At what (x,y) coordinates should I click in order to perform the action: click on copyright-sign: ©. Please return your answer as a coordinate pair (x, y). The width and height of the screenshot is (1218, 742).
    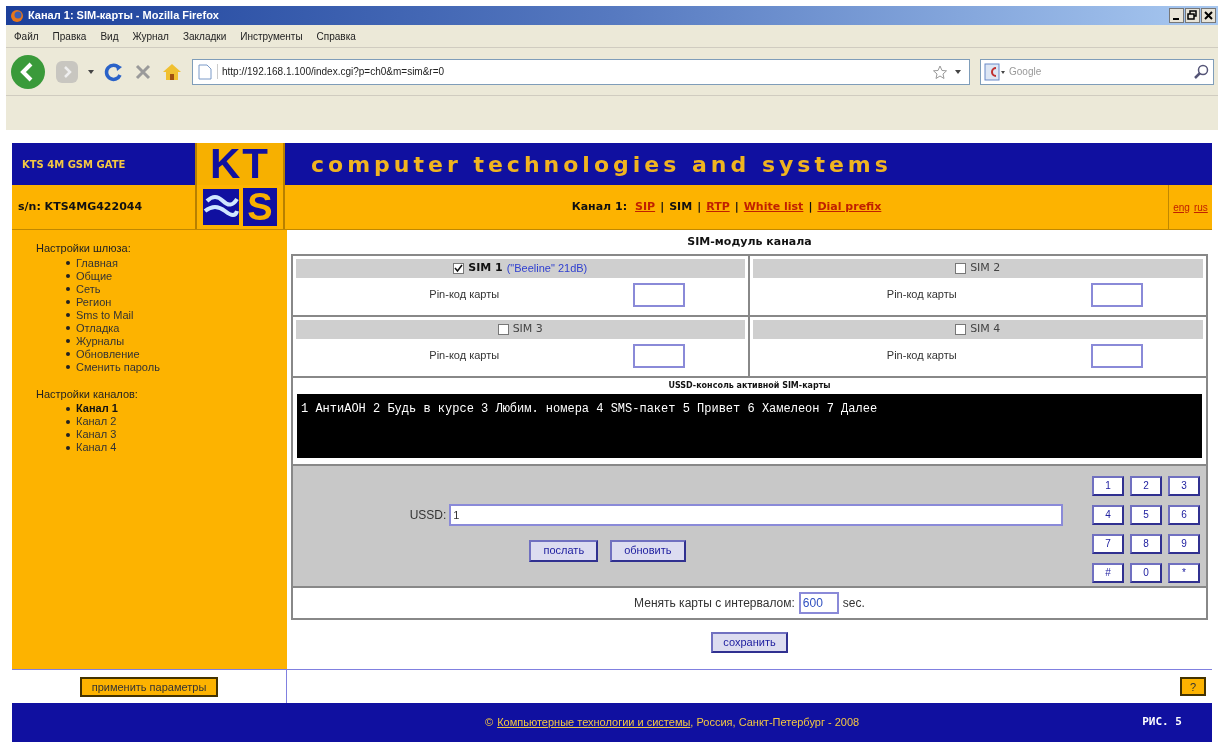
    Looking at the image, I should click on (489, 723).